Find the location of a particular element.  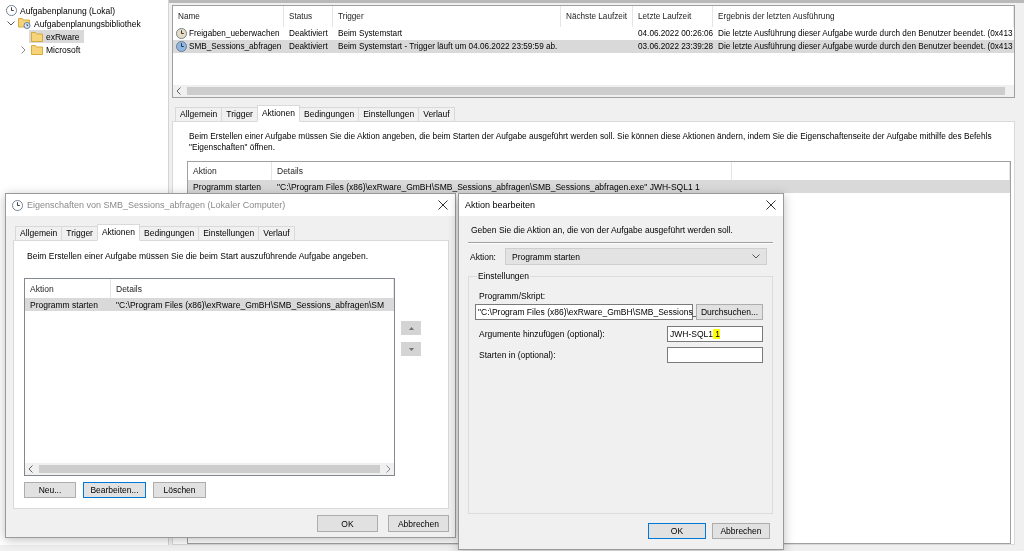

tree-item: exRware is located at coordinates (56, 36).